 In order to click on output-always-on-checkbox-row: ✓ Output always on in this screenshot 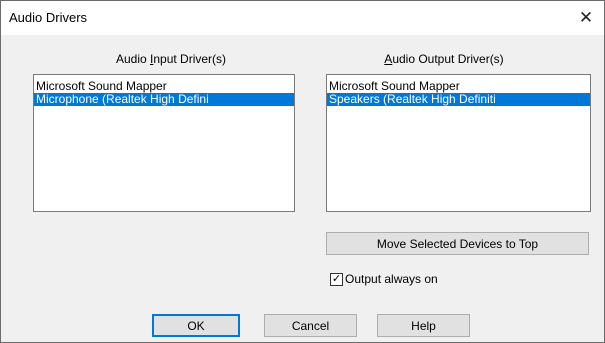, I will do `click(384, 279)`.